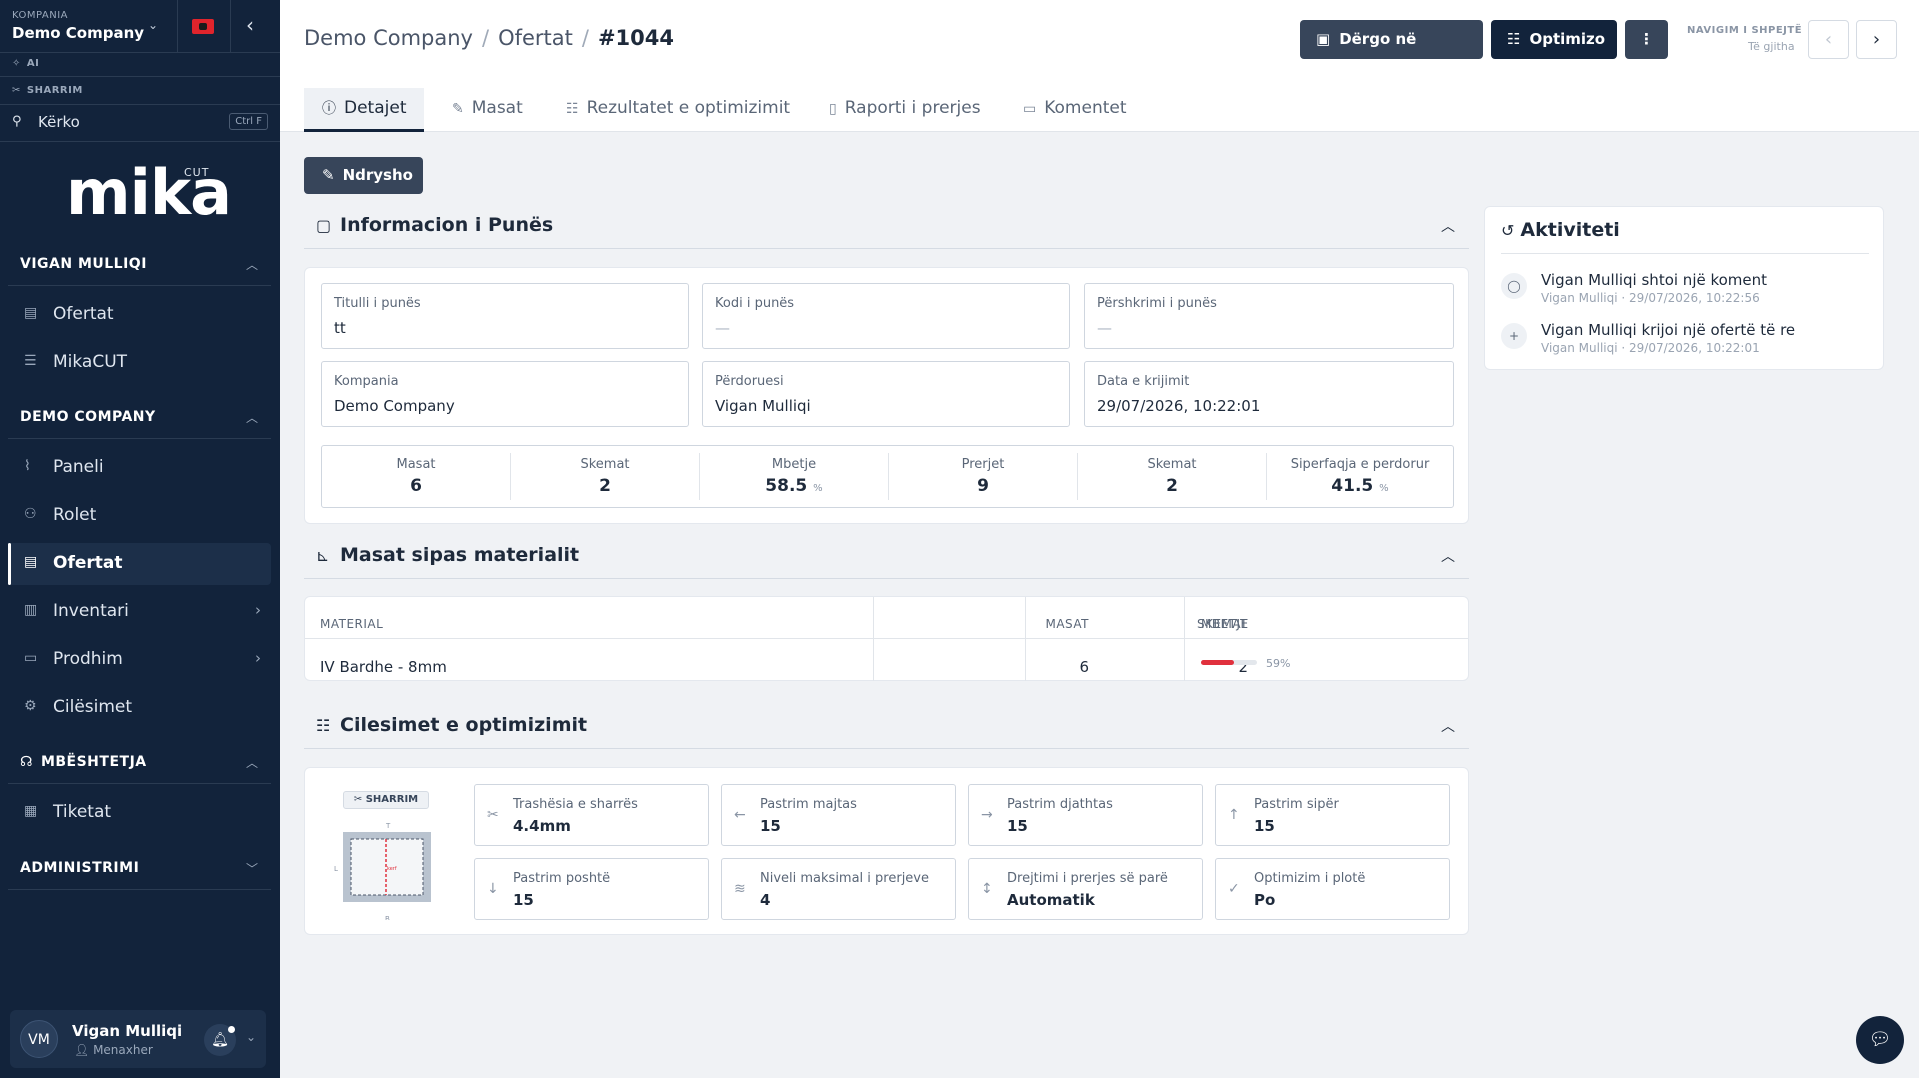 Image resolution: width=1919 pixels, height=1078 pixels. Describe the element at coordinates (84, 1050) in the screenshot. I see `person-icon: 👤︎` at that location.